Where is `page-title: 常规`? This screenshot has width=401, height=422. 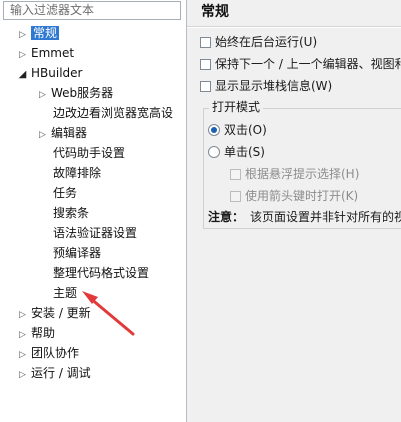 page-title: 常规 is located at coordinates (215, 12).